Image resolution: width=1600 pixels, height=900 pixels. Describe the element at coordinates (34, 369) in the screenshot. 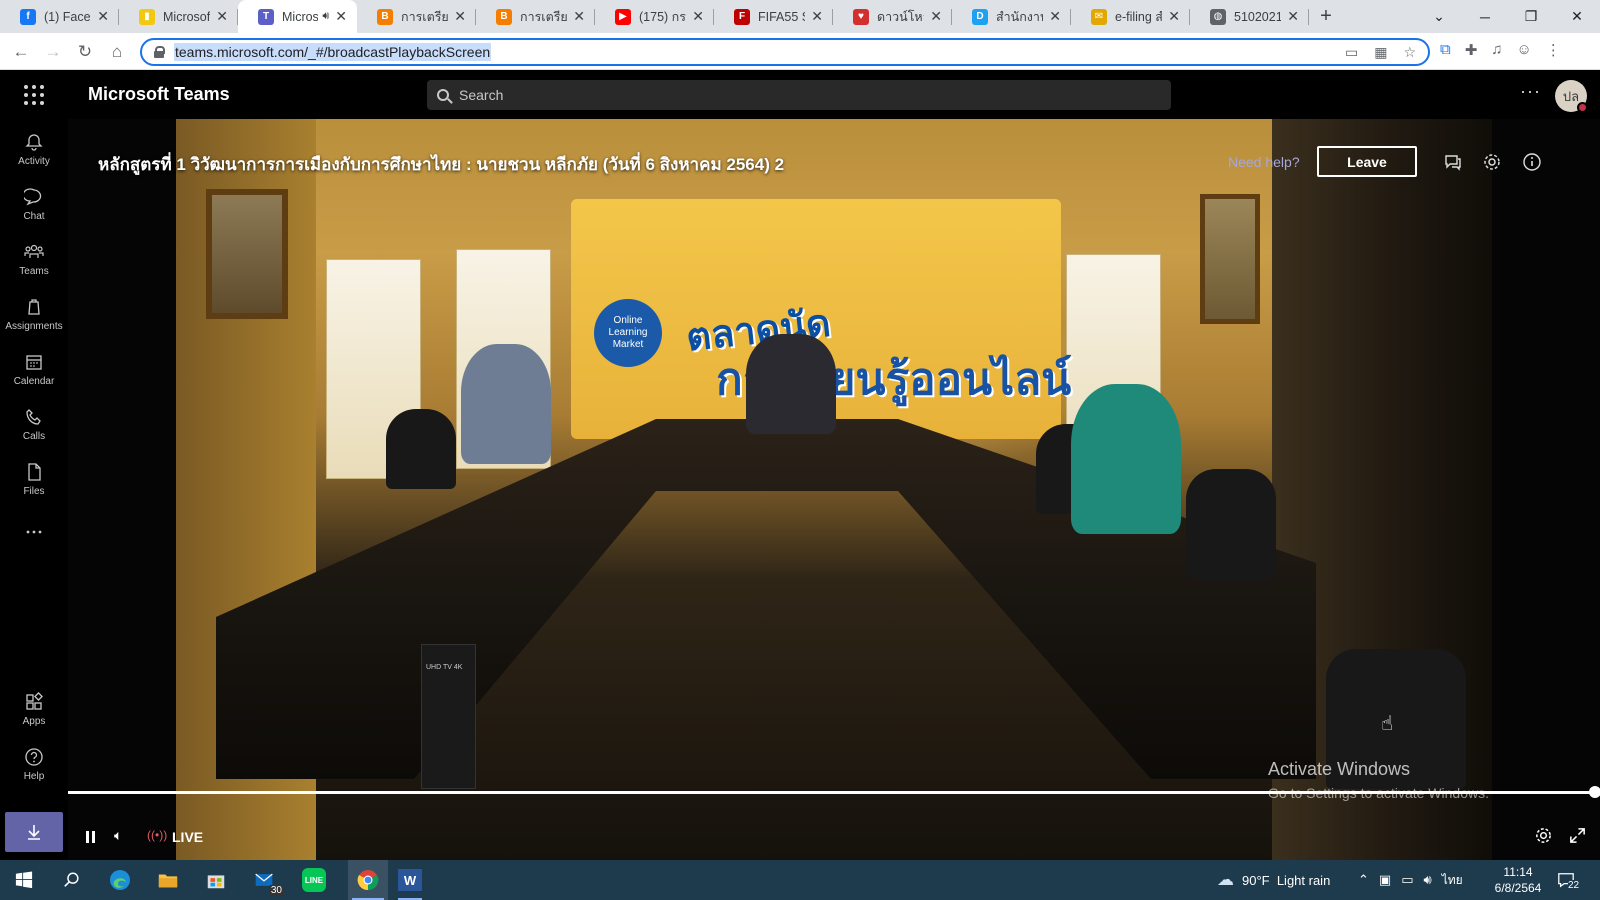

I see `rail-item-calendar: Calendar` at that location.